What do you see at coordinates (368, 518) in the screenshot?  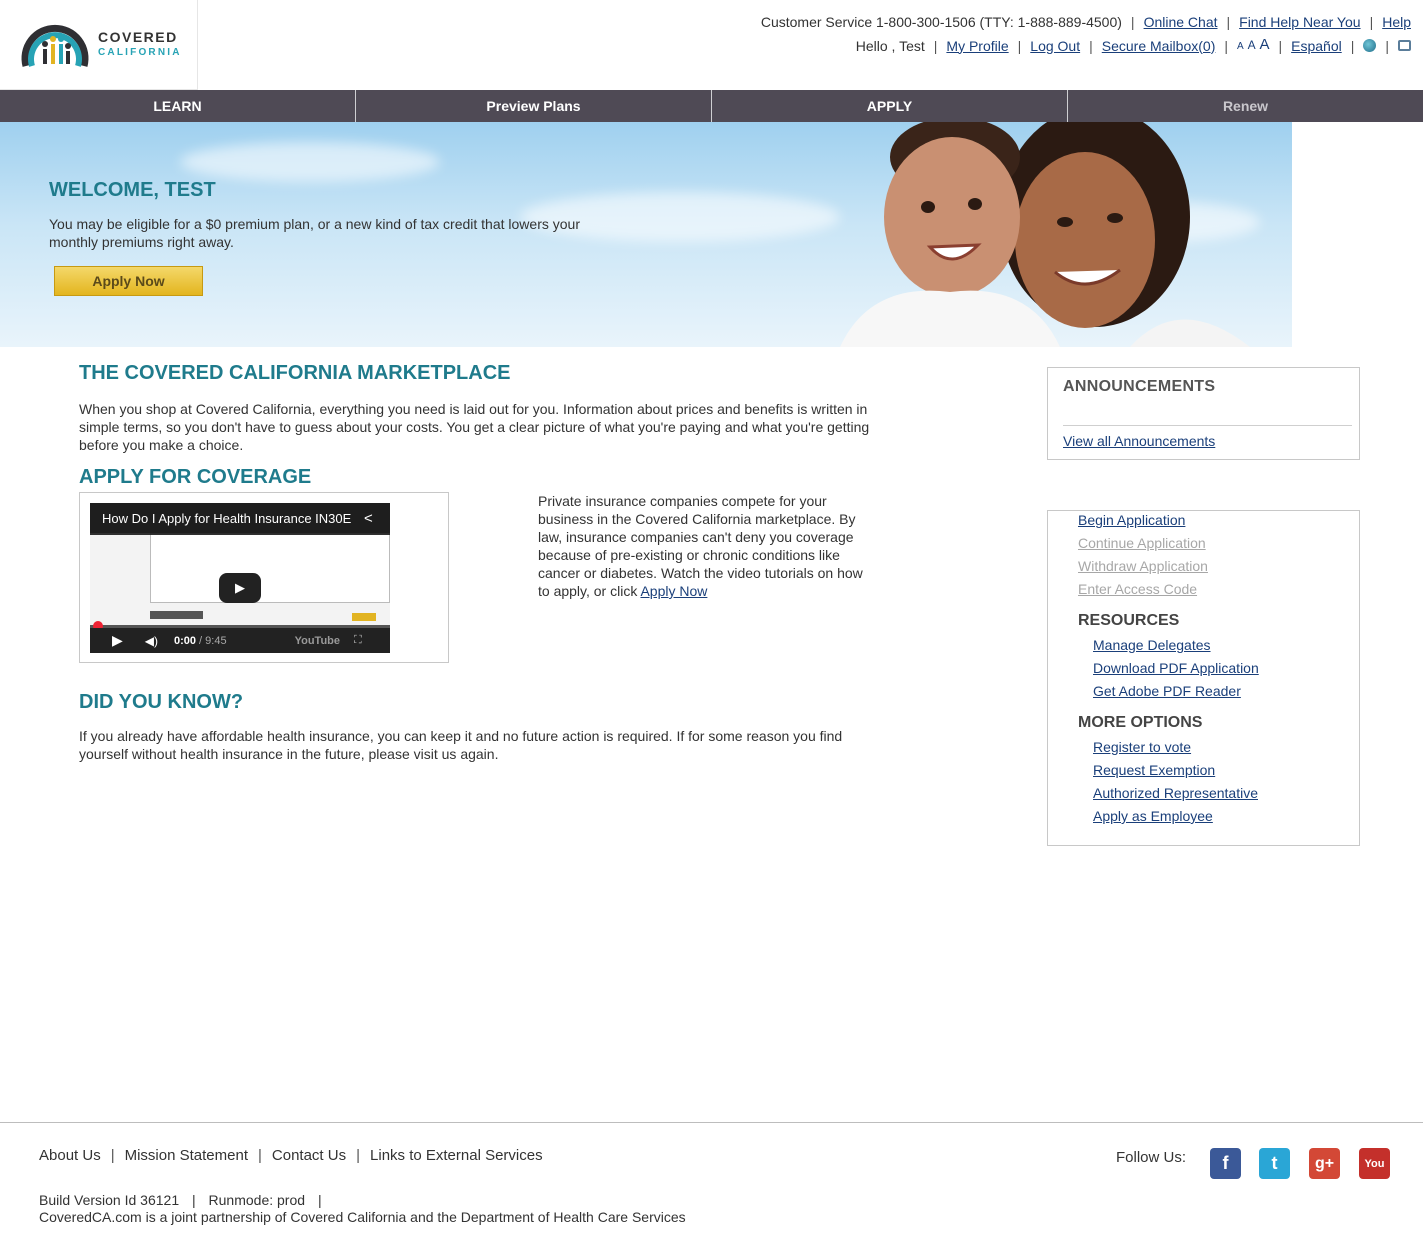 I see `share-icon: <` at bounding box center [368, 518].